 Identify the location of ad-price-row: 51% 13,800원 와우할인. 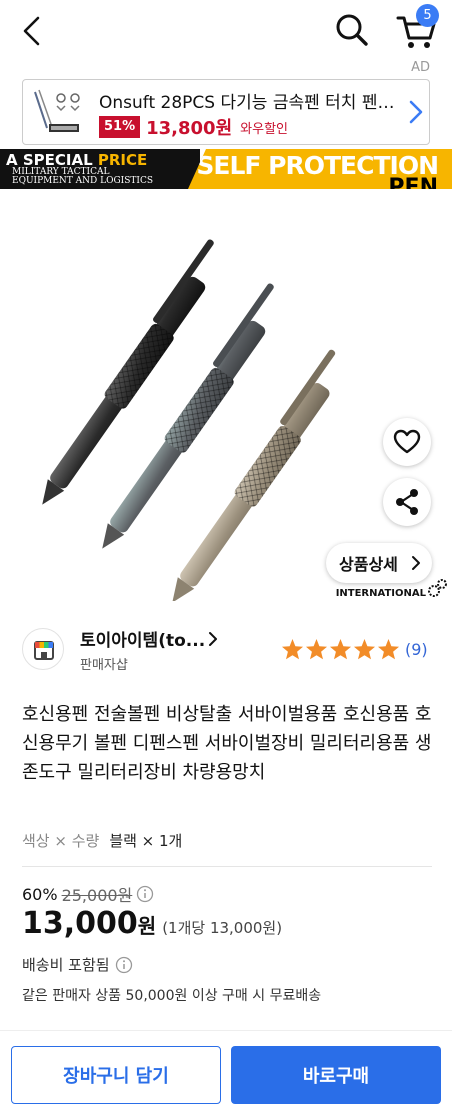
(193, 127).